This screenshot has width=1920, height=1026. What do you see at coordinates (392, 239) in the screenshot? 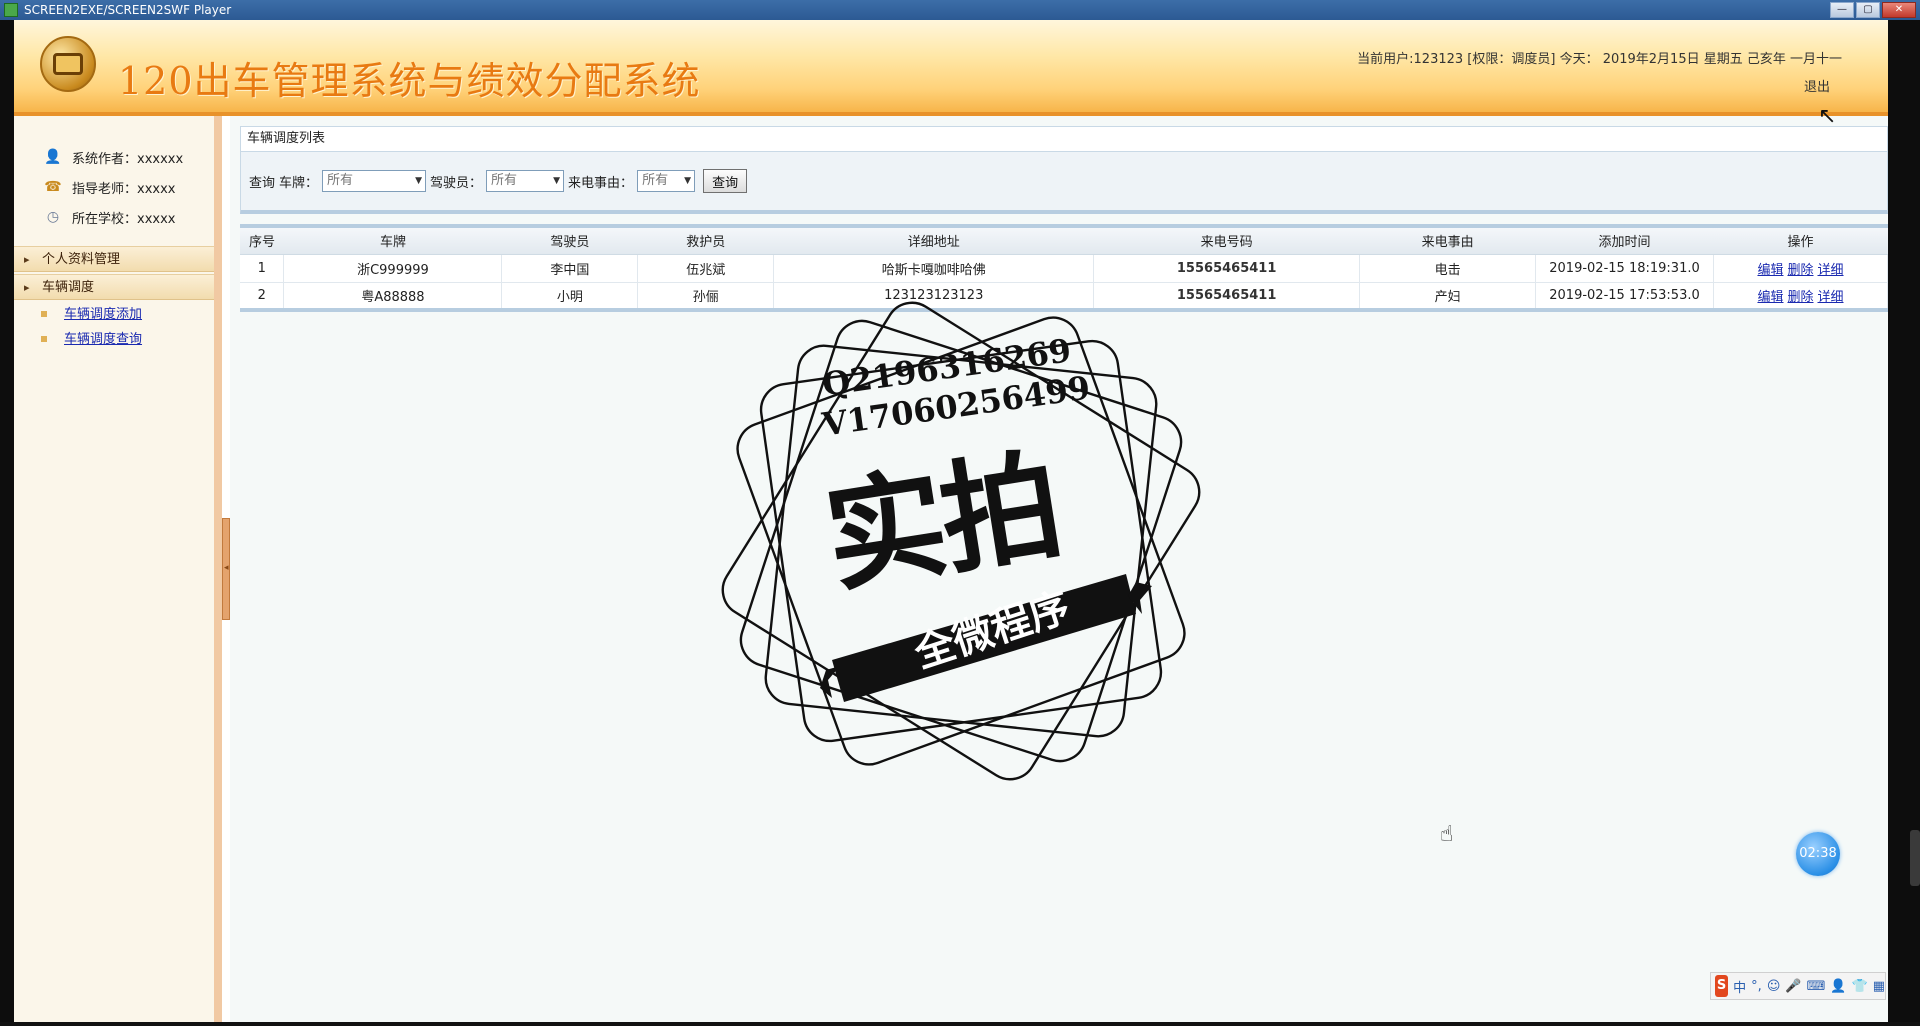
I see `col-header-plate: 车牌` at bounding box center [392, 239].